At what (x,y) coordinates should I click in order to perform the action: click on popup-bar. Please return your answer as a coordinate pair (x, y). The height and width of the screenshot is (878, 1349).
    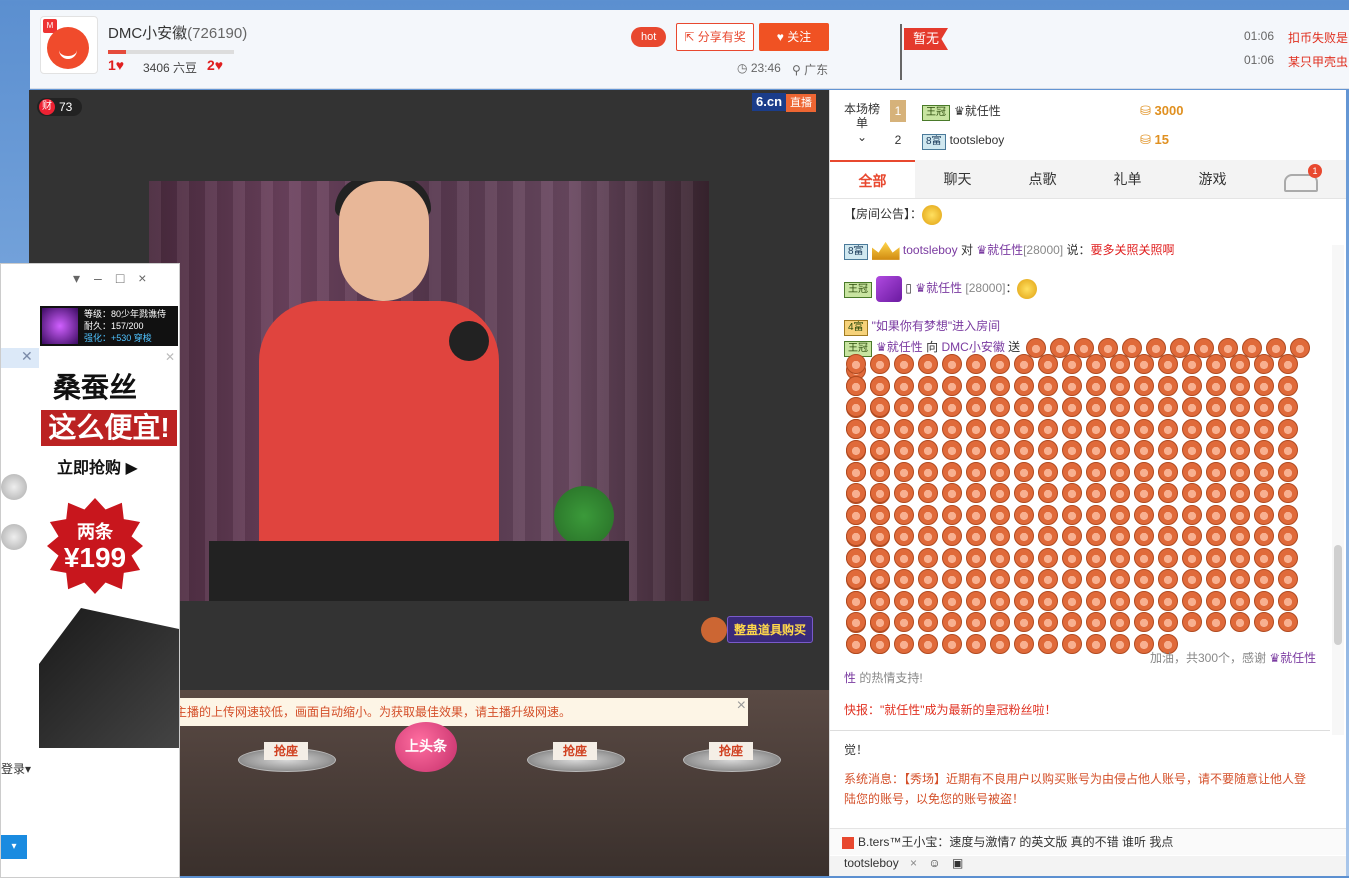
    Looking at the image, I should click on (20, 358).